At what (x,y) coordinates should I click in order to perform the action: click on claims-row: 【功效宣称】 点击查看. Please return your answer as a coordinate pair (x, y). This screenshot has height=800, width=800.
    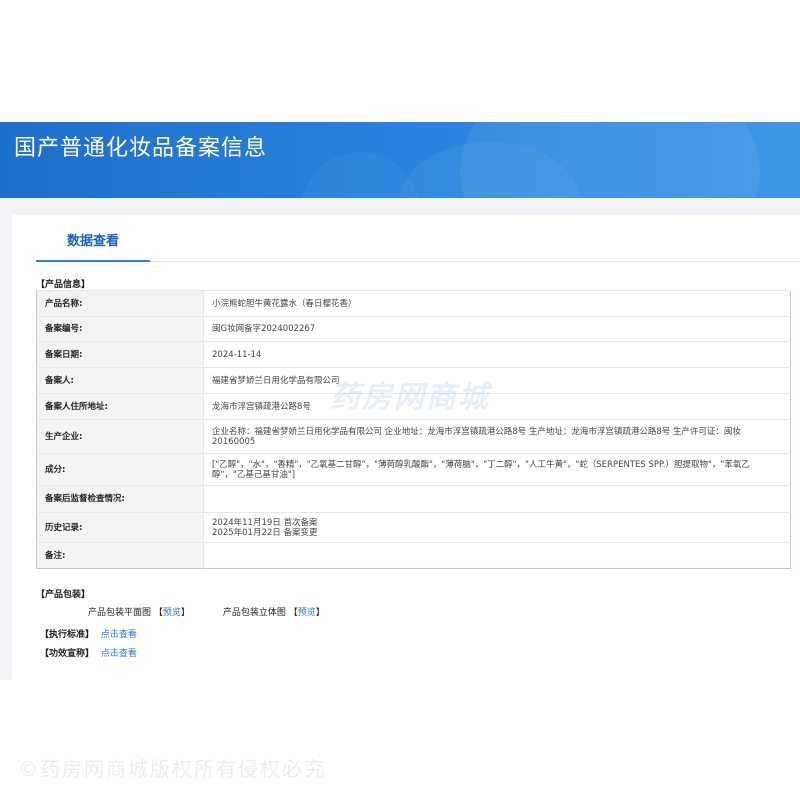
    Looking at the image, I should click on (88, 654).